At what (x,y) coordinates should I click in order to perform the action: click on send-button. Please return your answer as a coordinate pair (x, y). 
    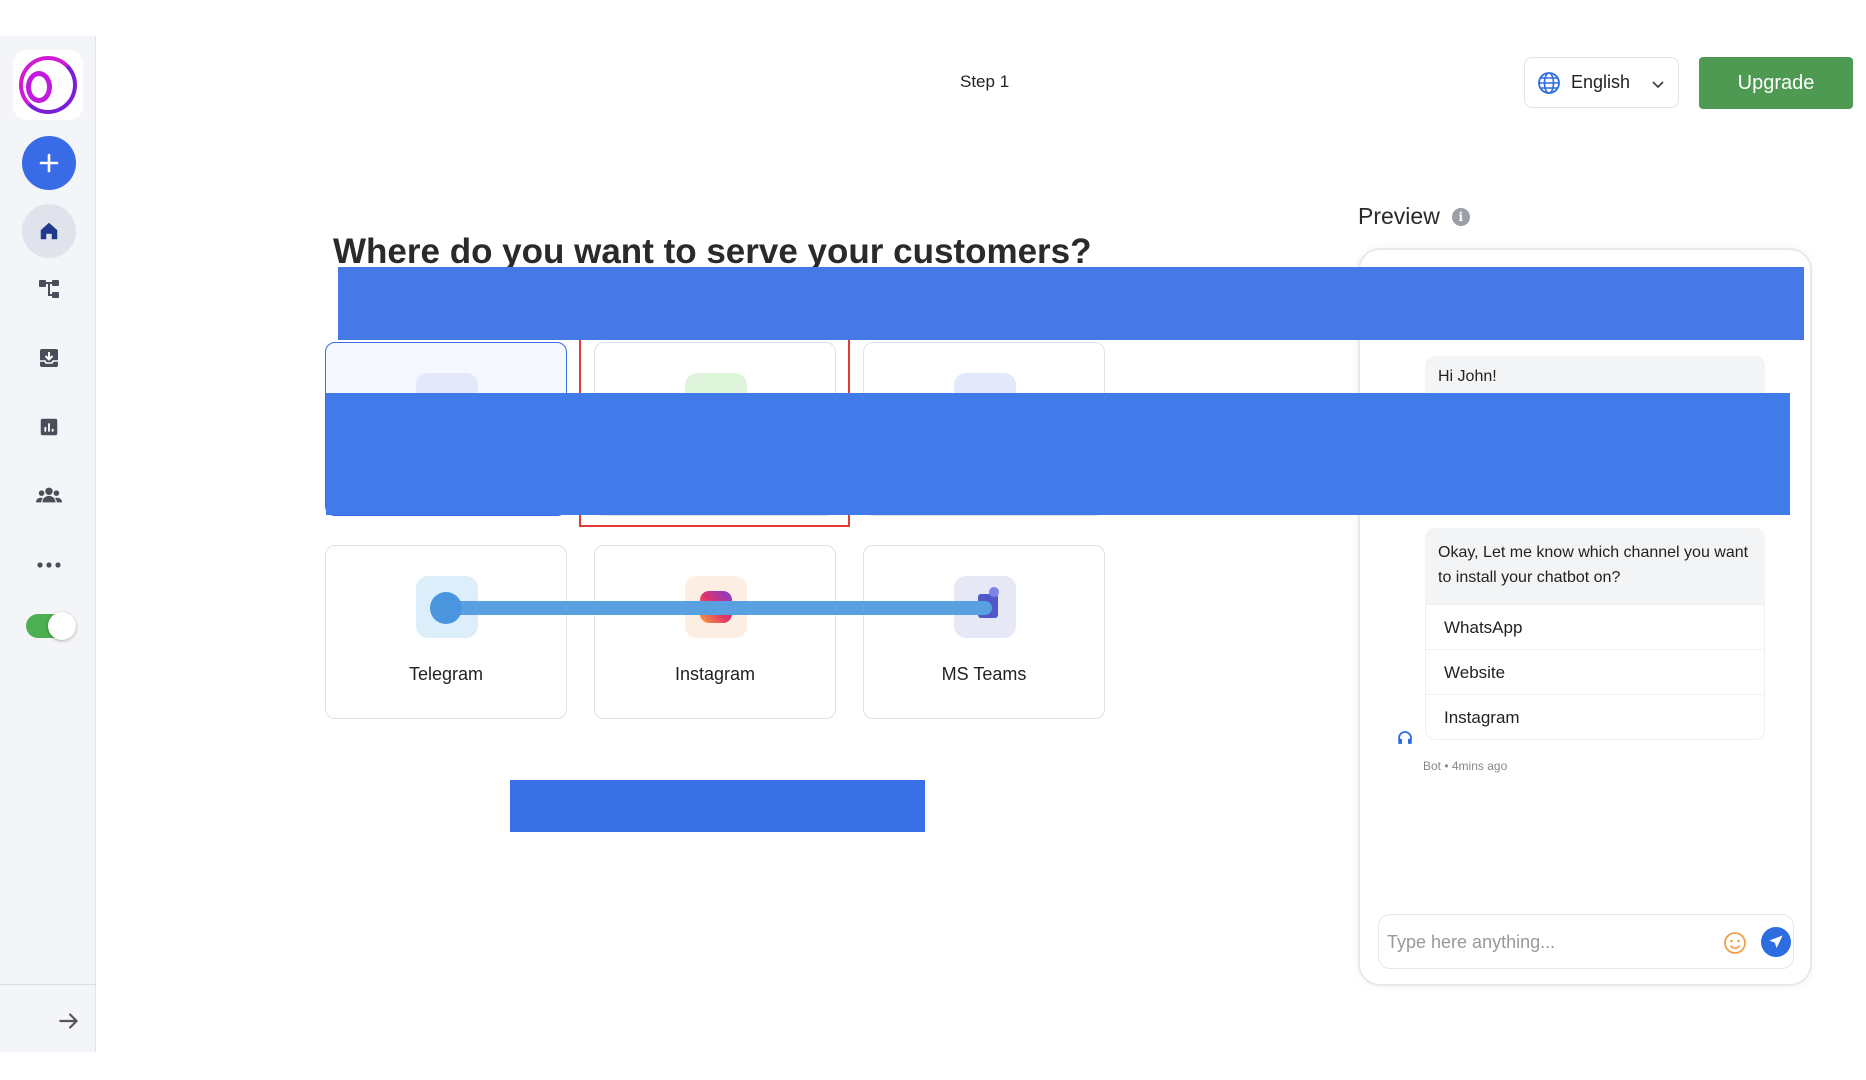
    Looking at the image, I should click on (1776, 942).